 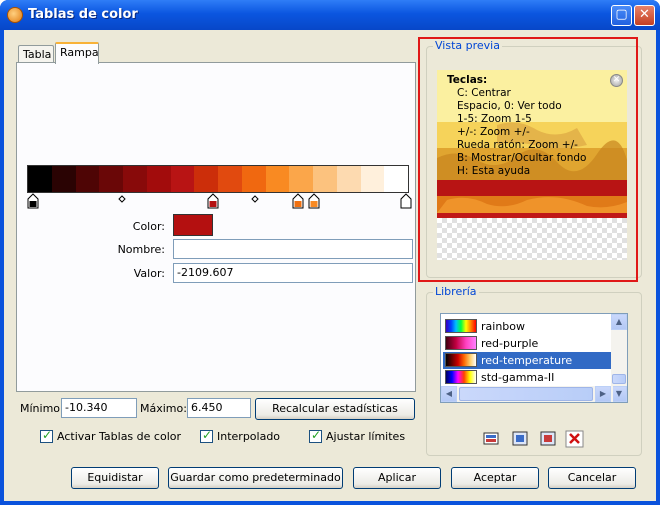 What do you see at coordinates (467, 80) in the screenshot?
I see `help-title: Teclas:` at bounding box center [467, 80].